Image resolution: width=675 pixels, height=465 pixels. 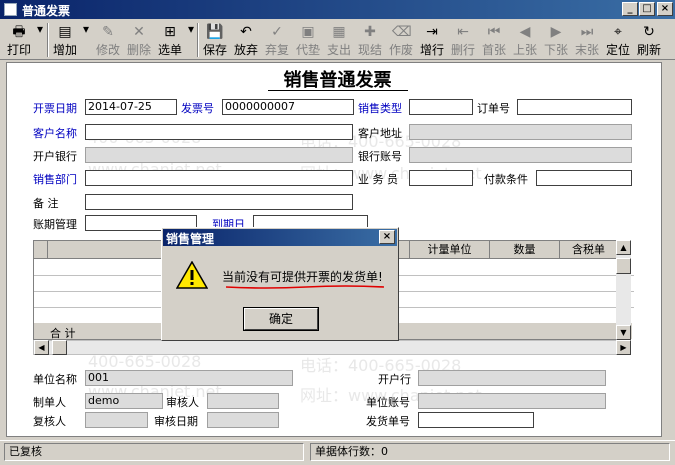 I want to click on select-button: ⊞ 选单, so click(x=170, y=40).